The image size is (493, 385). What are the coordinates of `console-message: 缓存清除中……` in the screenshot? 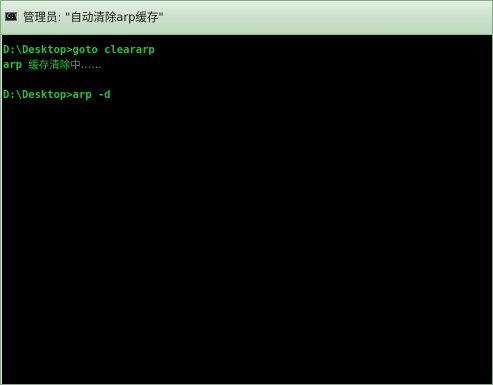 It's located at (65, 65).